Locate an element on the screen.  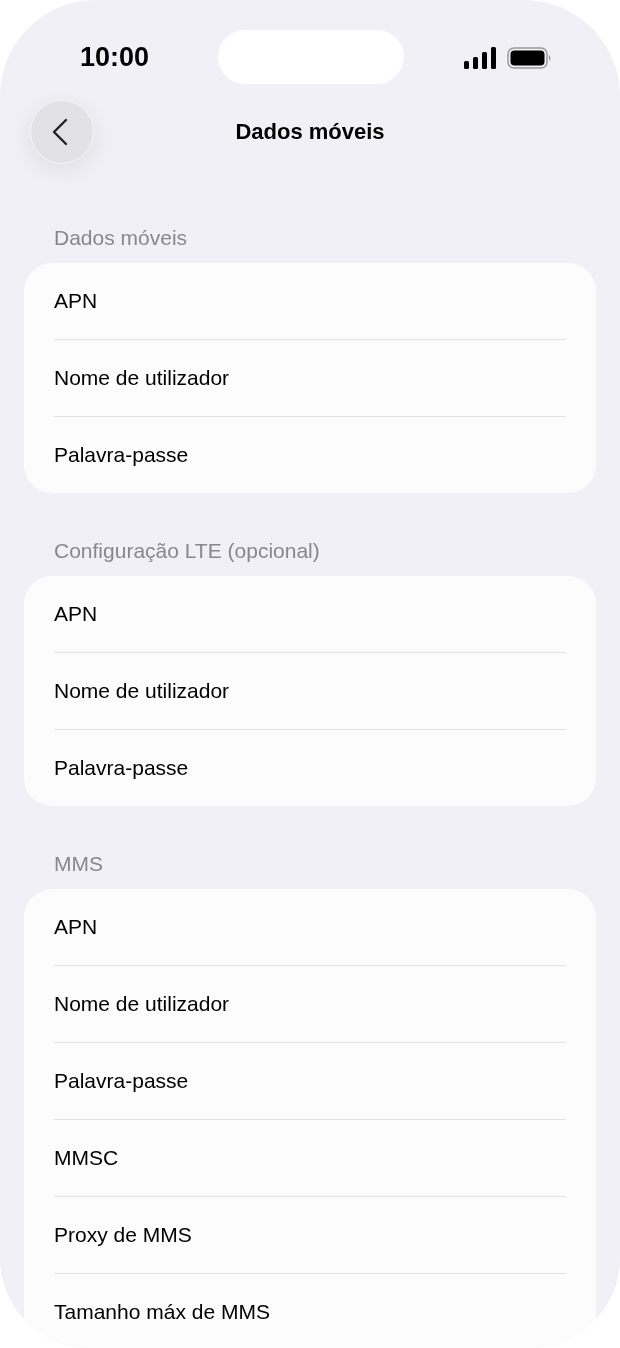
section-header: Dados móveis is located at coordinates (120, 238).